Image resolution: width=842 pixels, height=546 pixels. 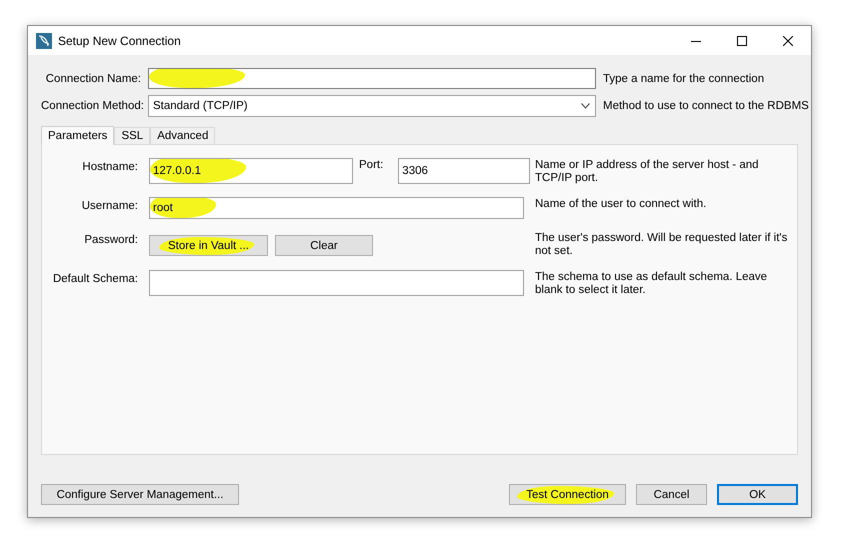 I want to click on field-label: Password:, so click(x=110, y=239).